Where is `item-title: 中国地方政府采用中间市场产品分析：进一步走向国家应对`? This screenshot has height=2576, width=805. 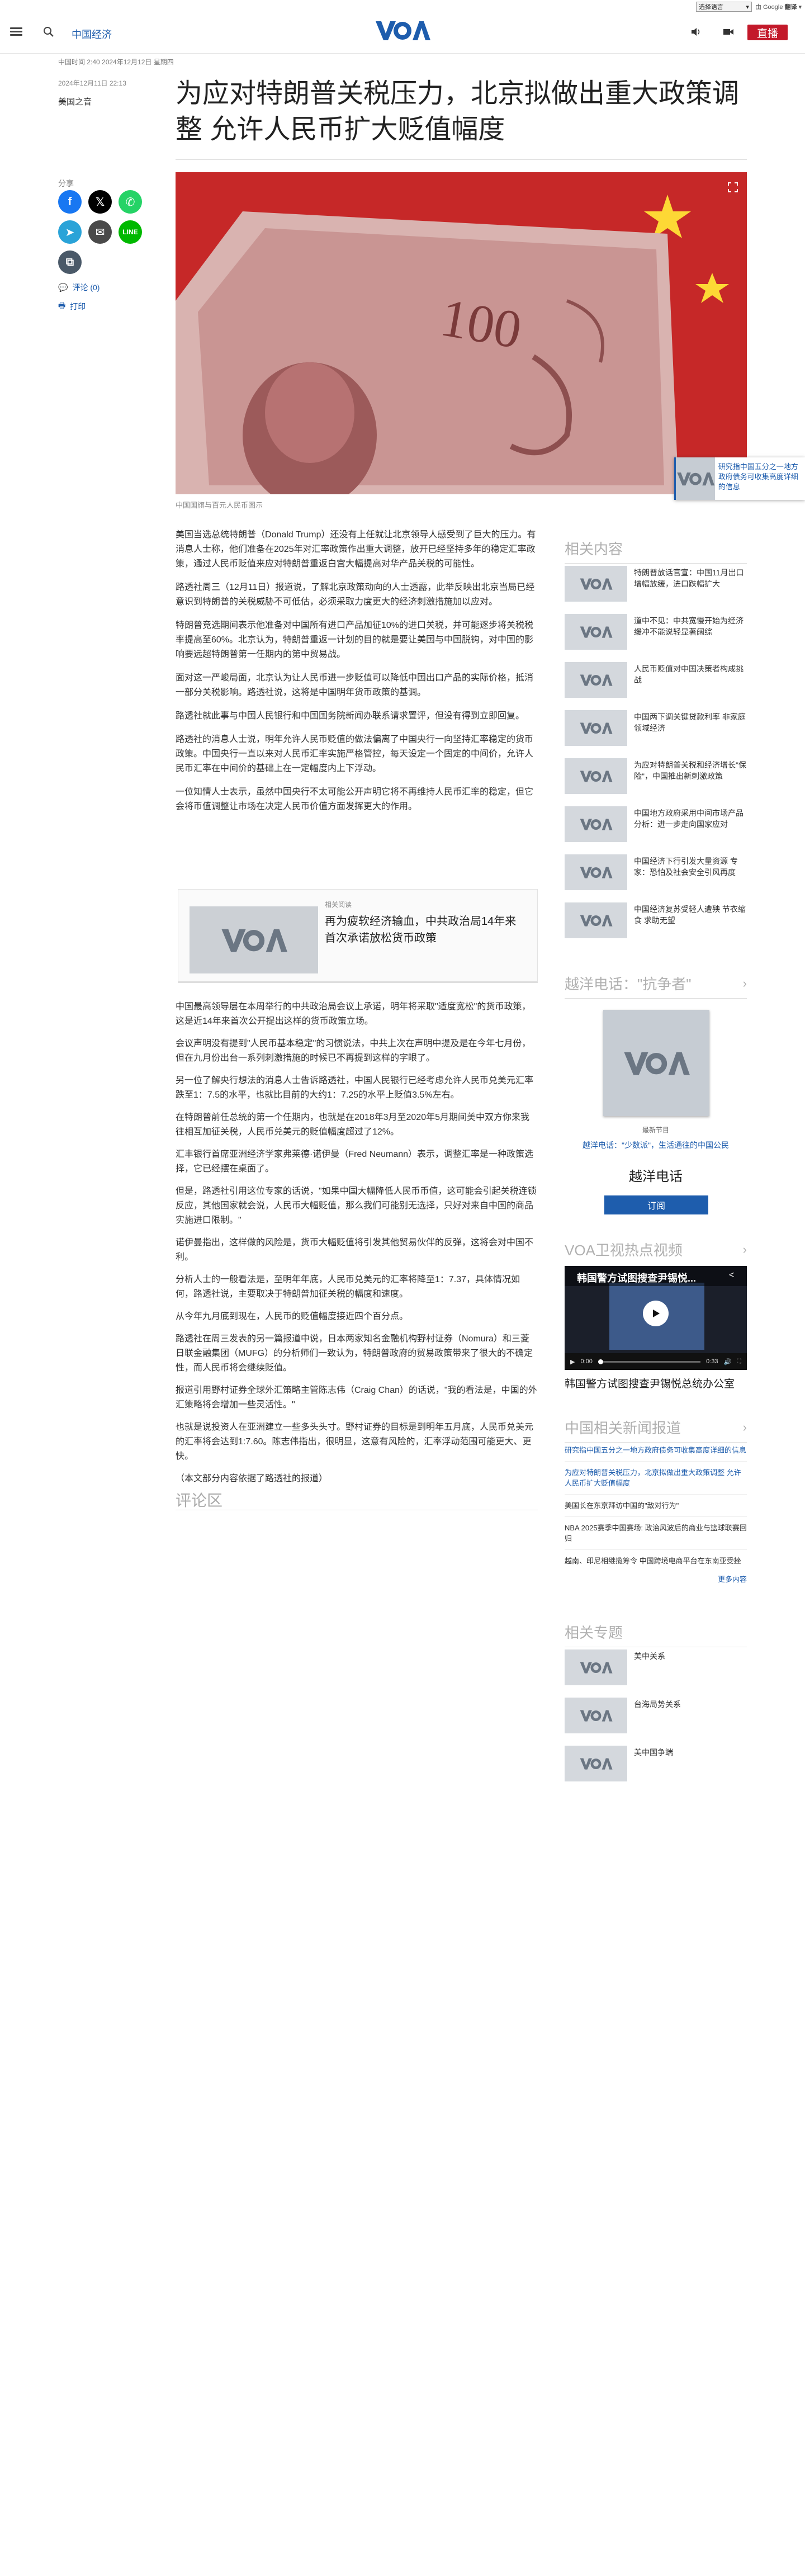
item-title: 中国地方政府采用中间市场产品分析：进一步走向国家应对 is located at coordinates (689, 819).